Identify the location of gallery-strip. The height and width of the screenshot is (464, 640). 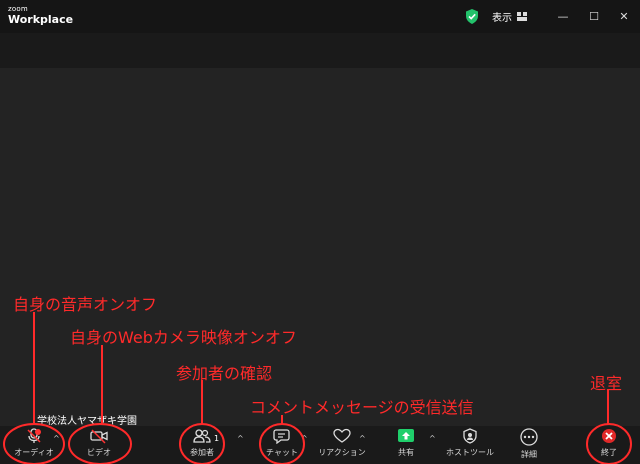
(320, 50).